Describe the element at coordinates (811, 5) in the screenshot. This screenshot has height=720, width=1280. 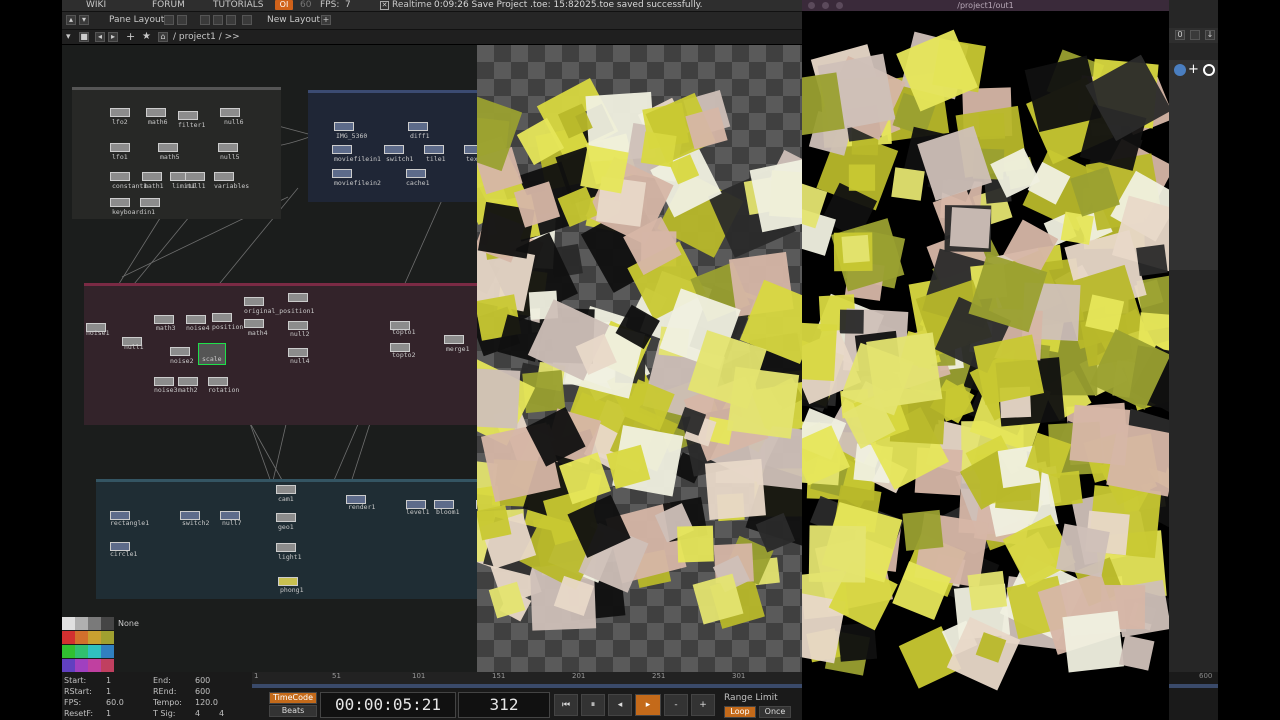
I see `close-icon` at that location.